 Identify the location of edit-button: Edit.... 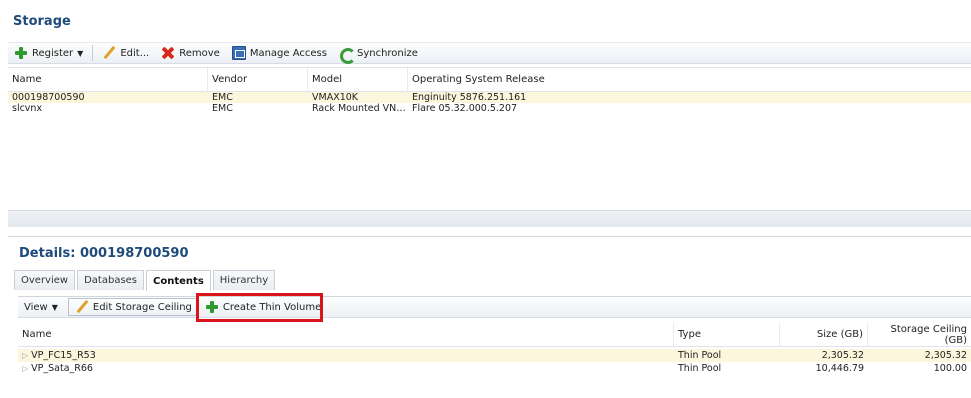
(125, 53).